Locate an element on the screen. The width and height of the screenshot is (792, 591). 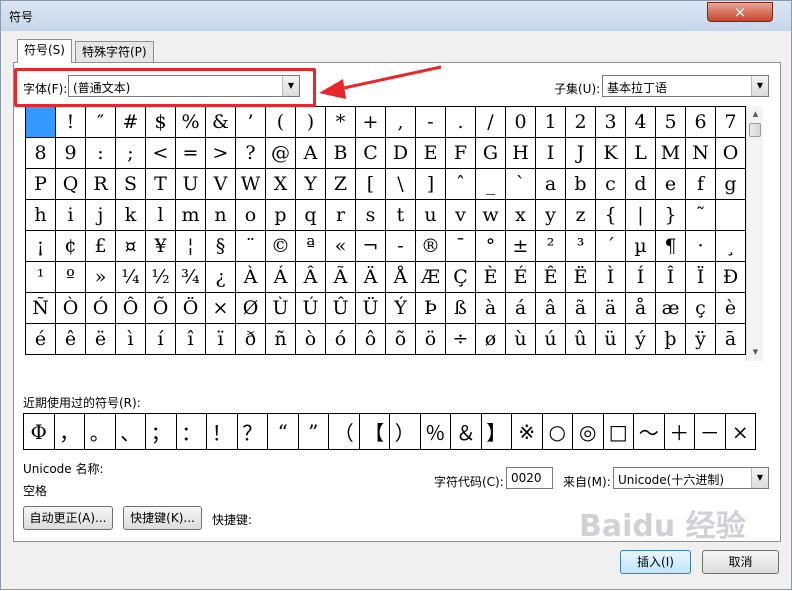
symbol-cell: ( is located at coordinates (281, 122).